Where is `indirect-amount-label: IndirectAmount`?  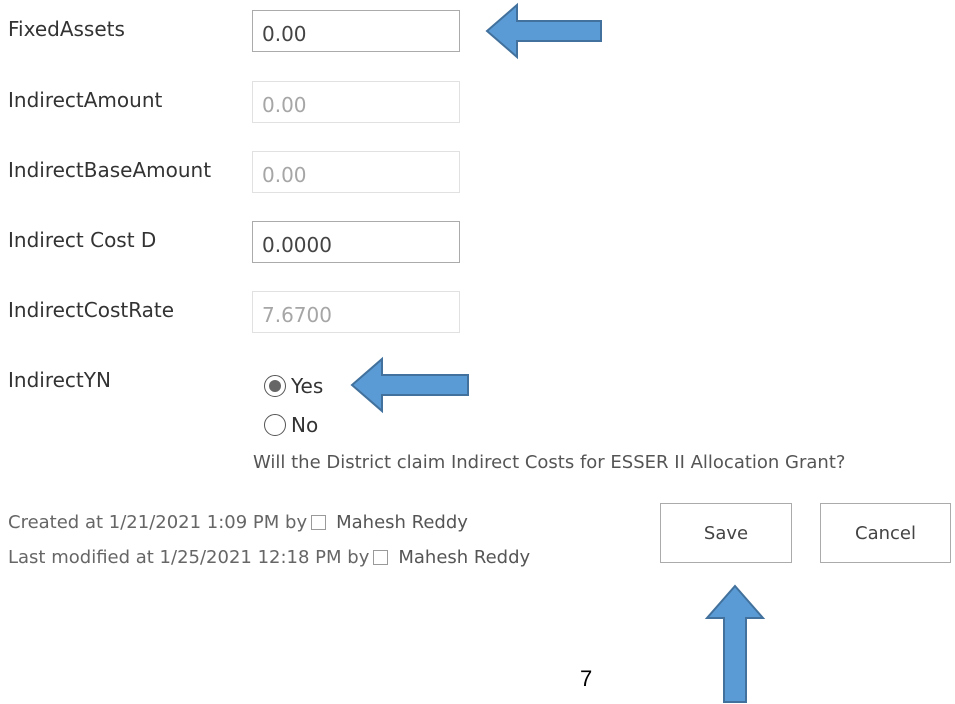
indirect-amount-label: IndirectAmount is located at coordinates (85, 100).